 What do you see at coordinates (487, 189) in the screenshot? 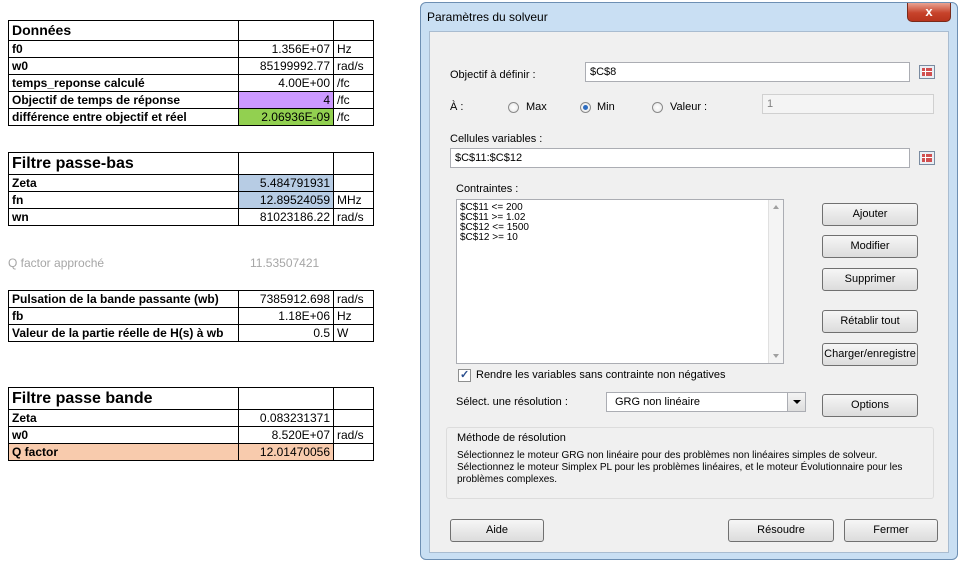
I see `contraintes-label: Contraintes :` at bounding box center [487, 189].